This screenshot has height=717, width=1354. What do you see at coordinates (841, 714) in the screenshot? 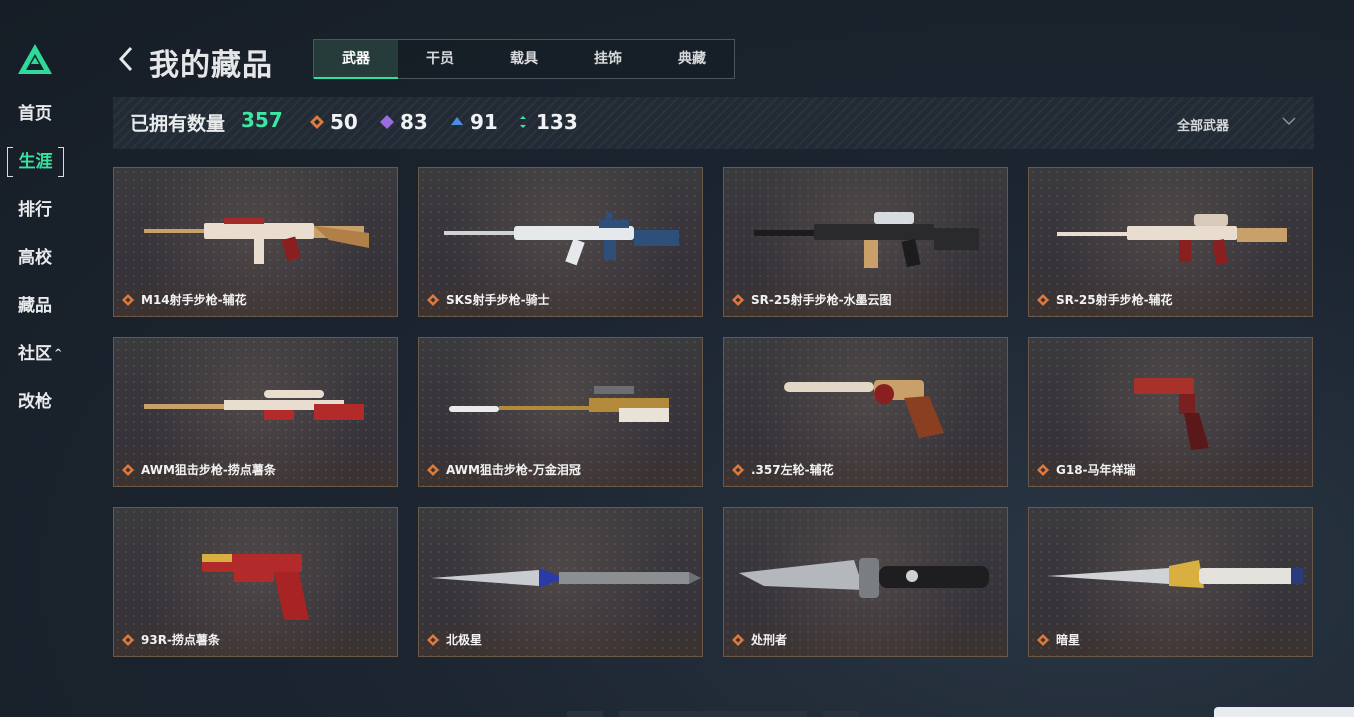
I see `page-next-button` at bounding box center [841, 714].